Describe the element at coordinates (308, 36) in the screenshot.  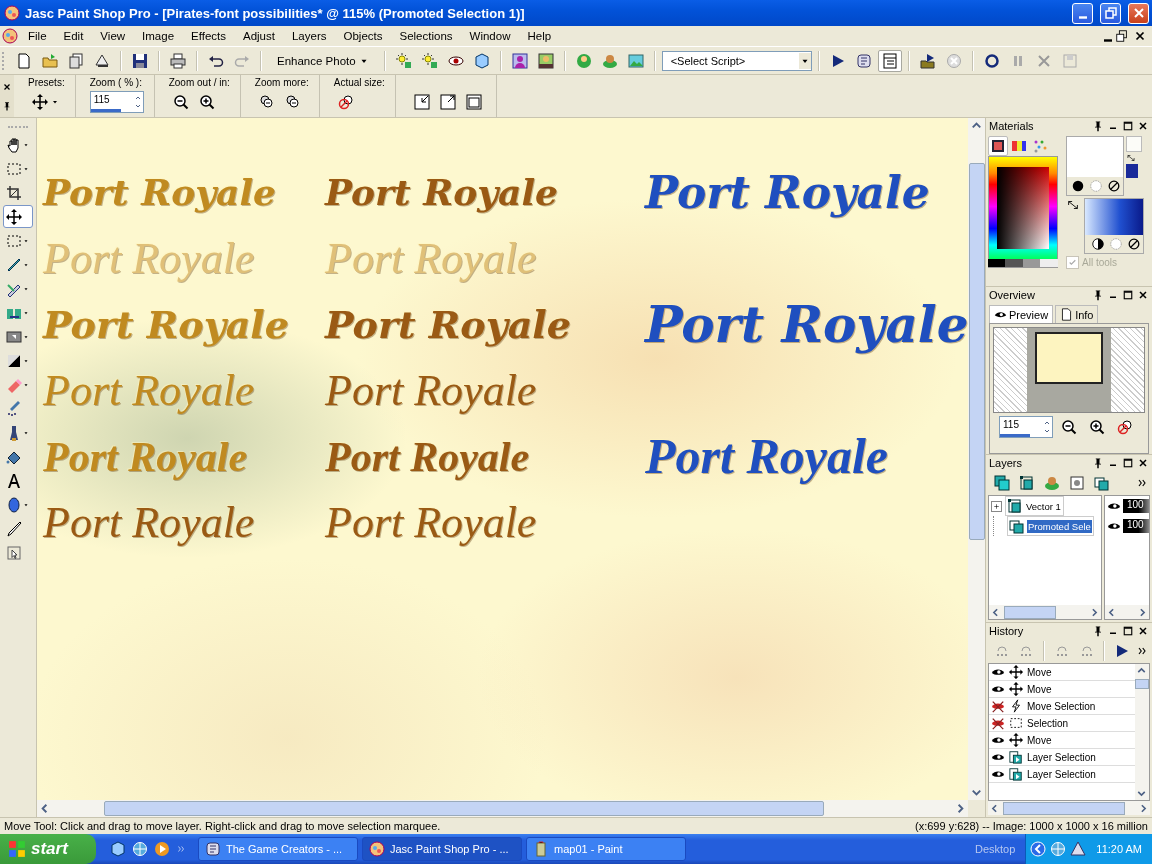
I see `menu-item: Layers` at that location.